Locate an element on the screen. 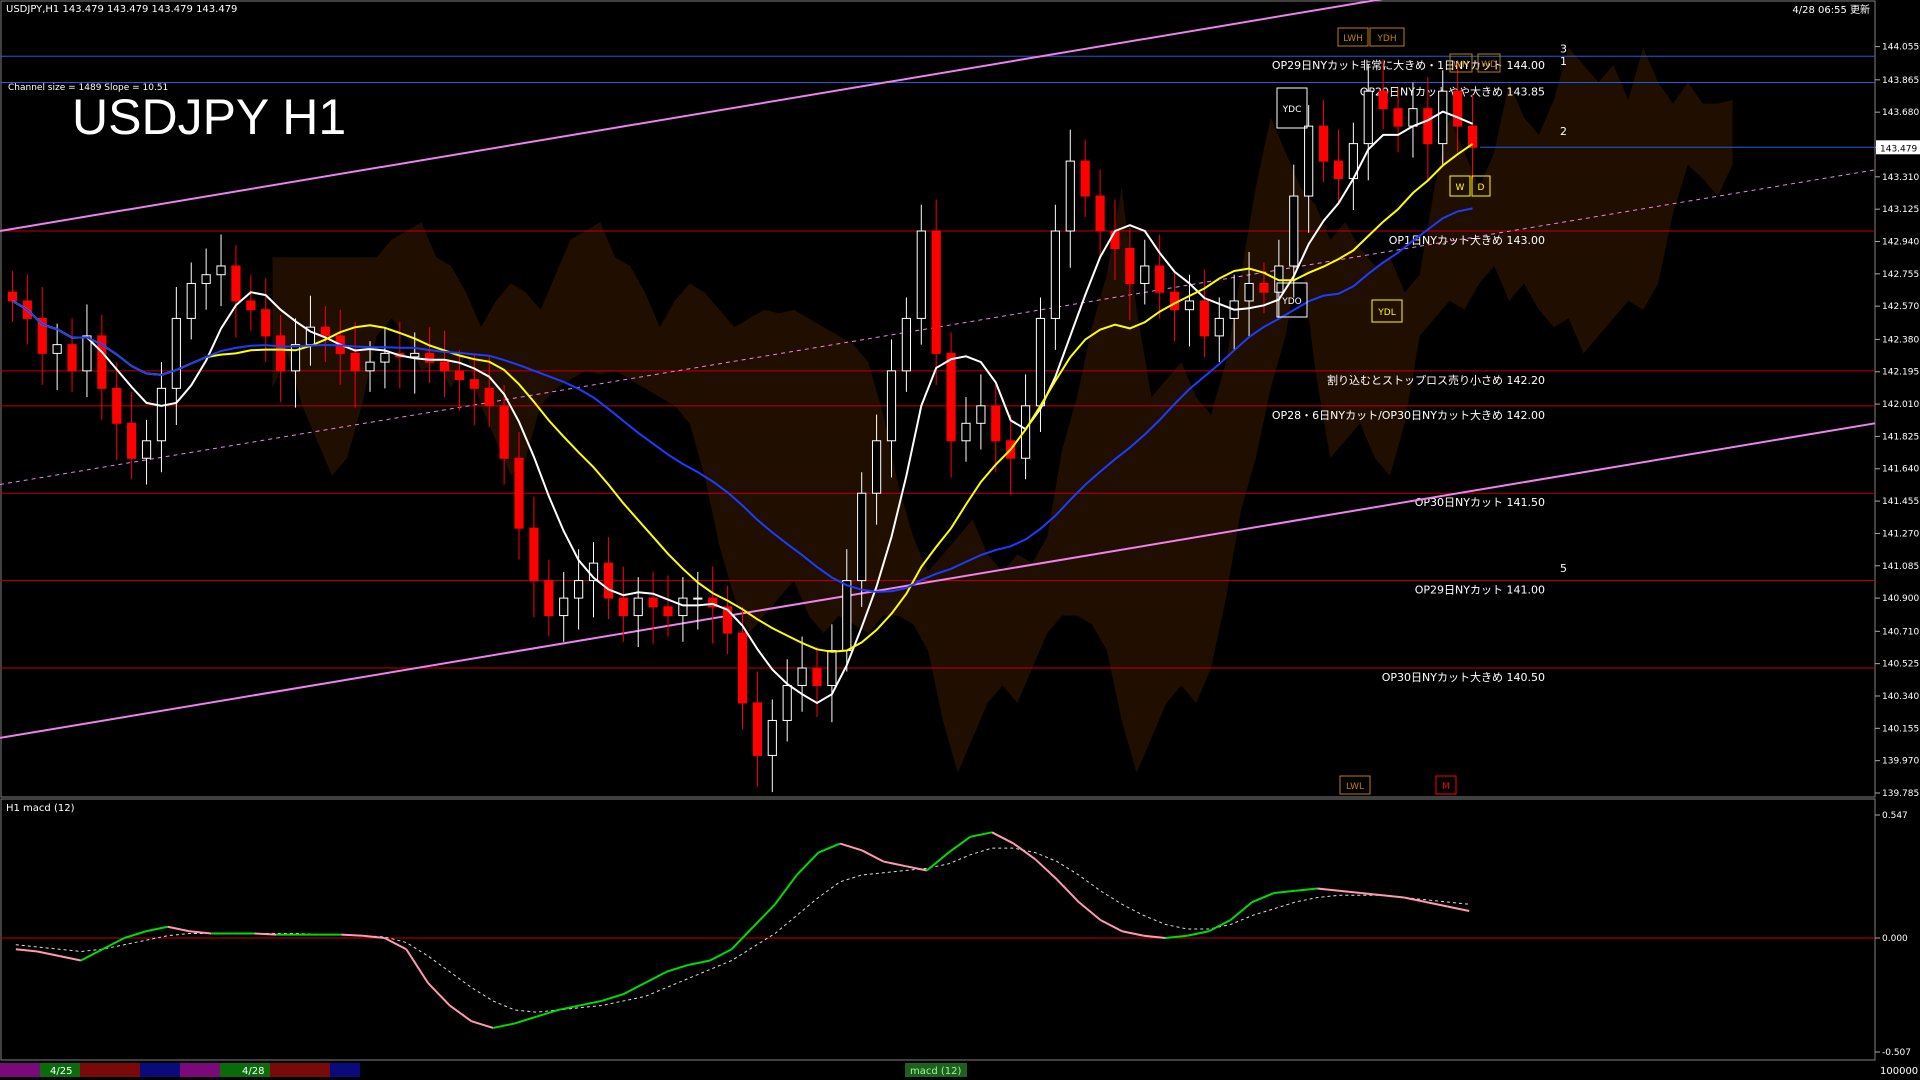 This screenshot has height=1080, width=1920. box-ydo-label: YDO is located at coordinates (1291, 302).